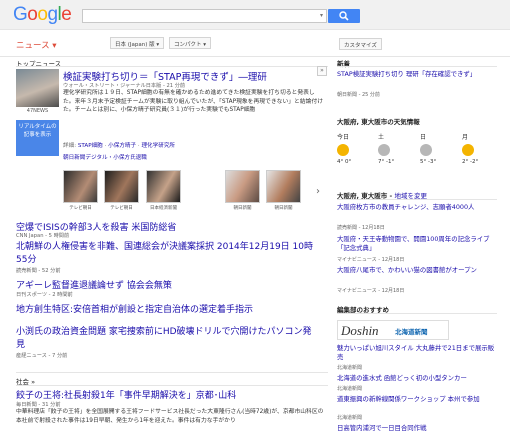 Image resolution: width=510 pixels, height=435 pixels. What do you see at coordinates (165, 76) in the screenshot?
I see `feature-headline: 検証実験打ち切り＝「STAP再現できず」―理研` at bounding box center [165, 76].